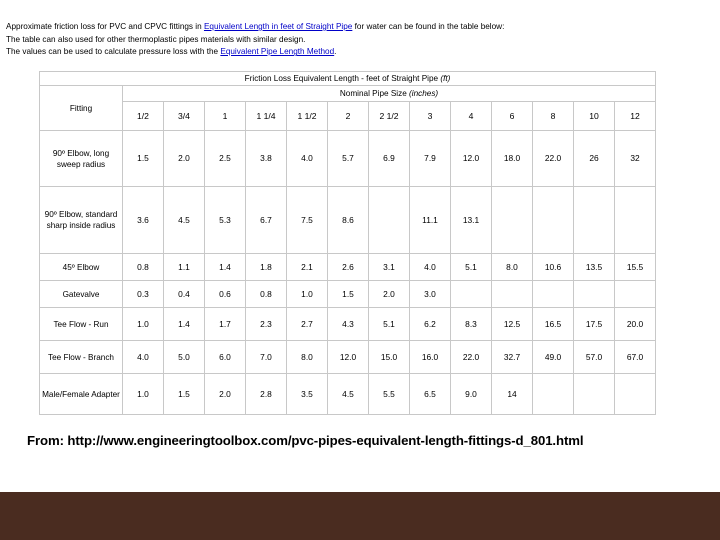 The image size is (720, 540). What do you see at coordinates (512, 158) in the screenshot?
I see `cell-value: 18.0` at bounding box center [512, 158].